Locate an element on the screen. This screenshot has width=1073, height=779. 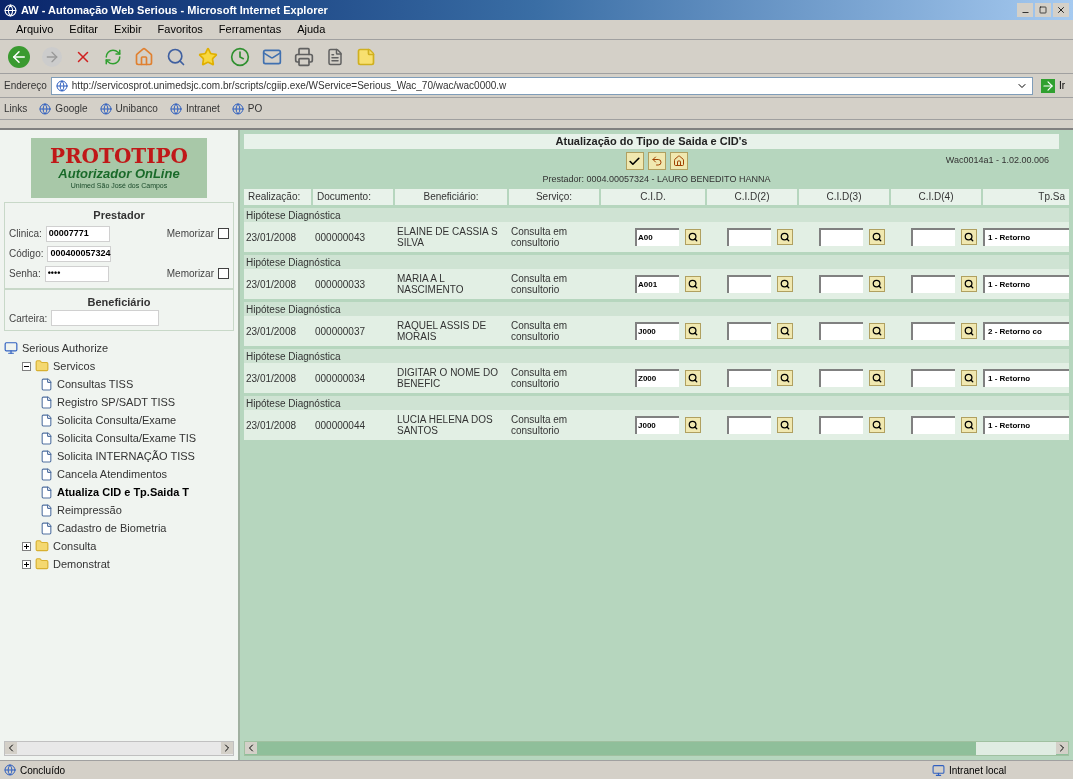
dropdown: 2 - Retorno co is located at coordinates (1026, 331).